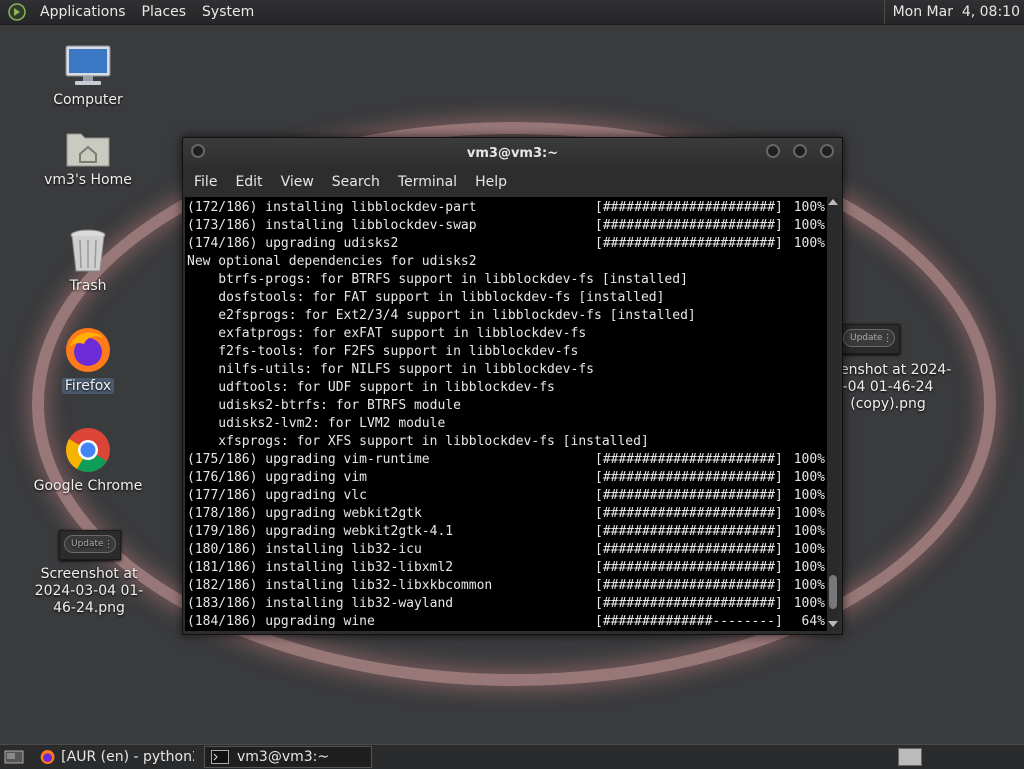 The width and height of the screenshot is (1024, 769). Describe the element at coordinates (281, 621) in the screenshot. I see `terminal-line-text: (184/186) upgrading wine` at that location.